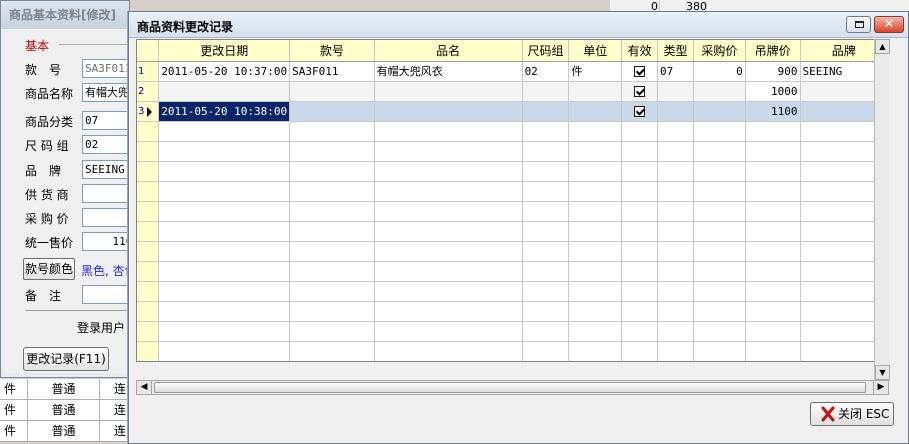 This screenshot has height=444, width=909. Describe the element at coordinates (448, 71) in the screenshot. I see `name-cell: 有帽大兜风衣` at that location.